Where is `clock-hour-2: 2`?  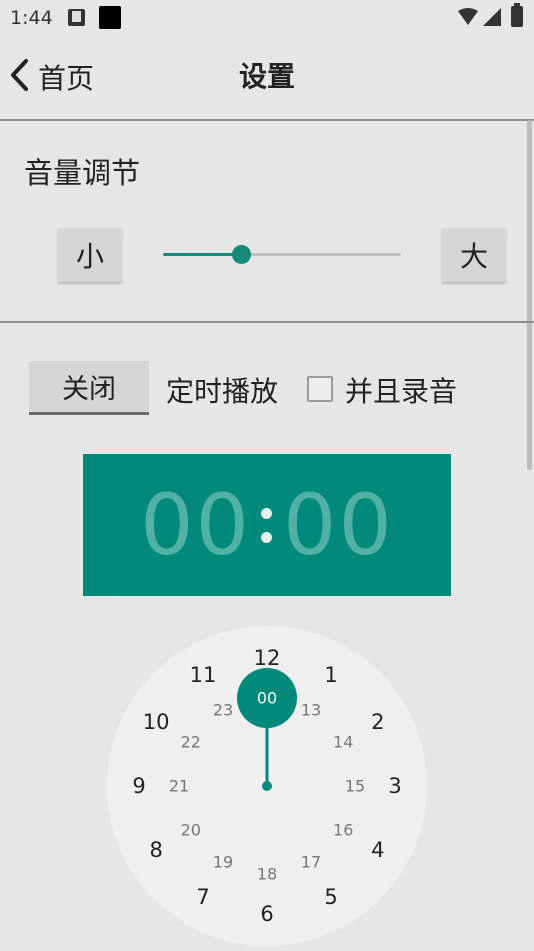 clock-hour-2: 2 is located at coordinates (377, 722).